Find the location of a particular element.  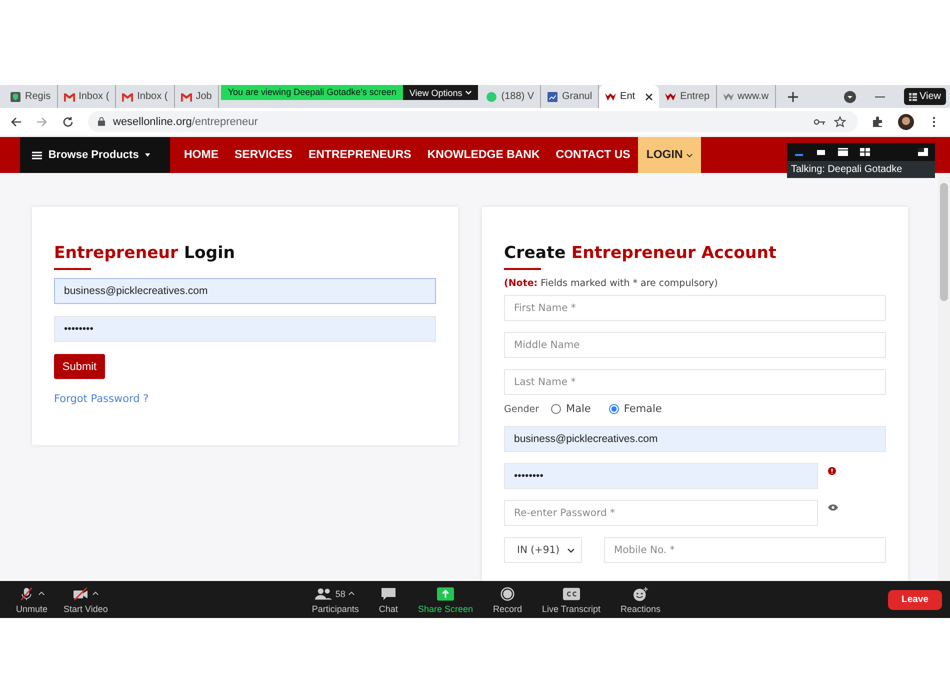

reload-icon is located at coordinates (68, 122).